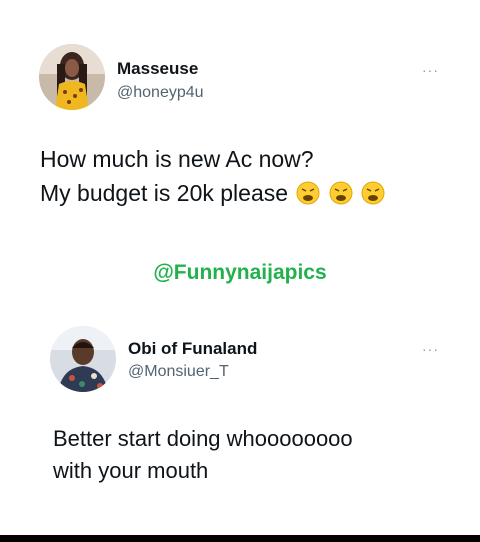  Describe the element at coordinates (240, 538) in the screenshot. I see `bottom-edge` at that location.